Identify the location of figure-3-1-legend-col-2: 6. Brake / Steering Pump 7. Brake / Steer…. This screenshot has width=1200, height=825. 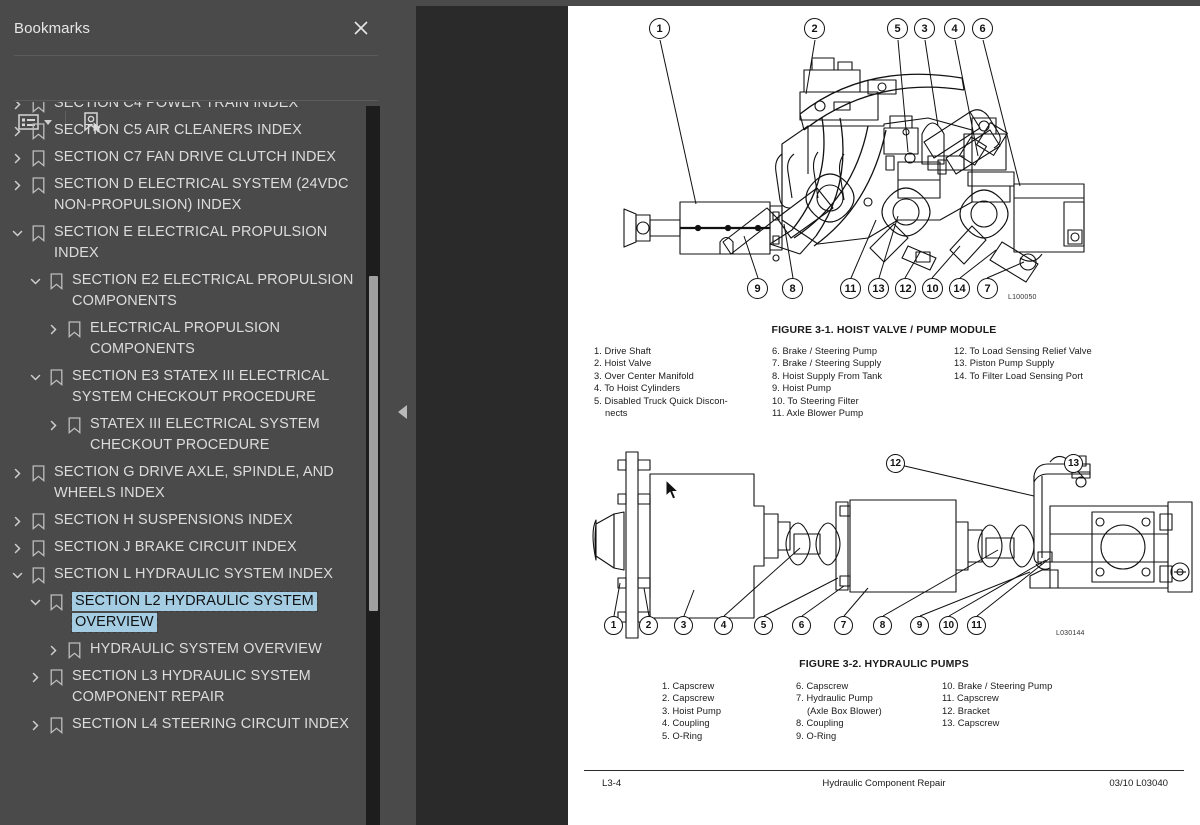
(863, 382).